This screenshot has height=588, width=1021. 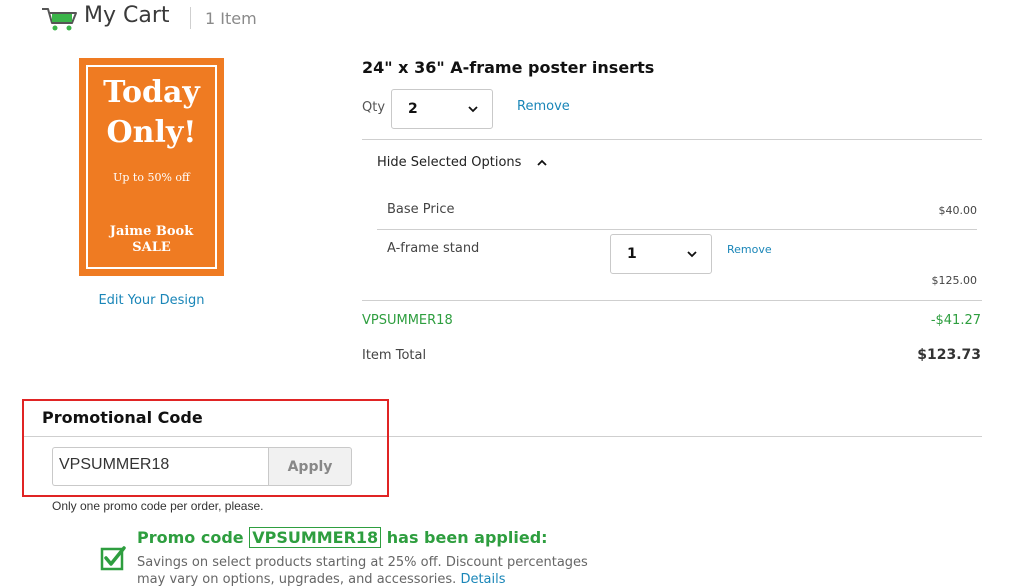 I want to click on details-link: Details, so click(x=482, y=579).